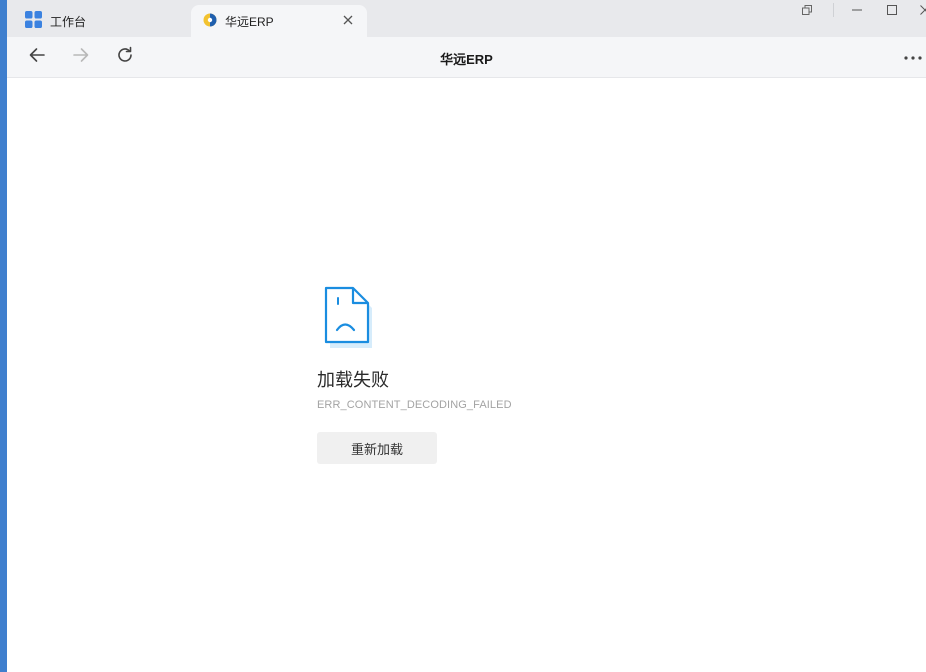  Describe the element at coordinates (447, 374) in the screenshot. I see `error-panel: 加载失败 ERR_CONTENT_DECODING_FAILED 重新加载` at that location.